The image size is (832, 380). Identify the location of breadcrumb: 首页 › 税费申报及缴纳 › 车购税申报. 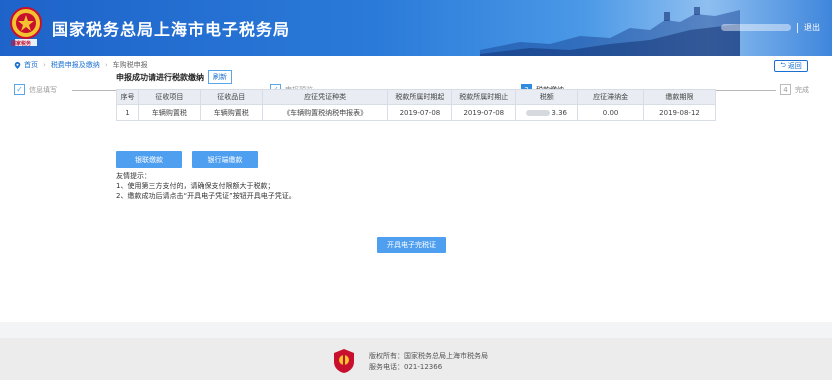
(81, 65).